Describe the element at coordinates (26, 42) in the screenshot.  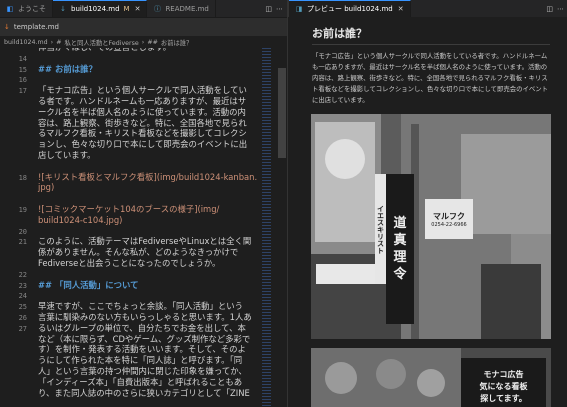
I see `breadcrumb-file: build1024.md` at that location.